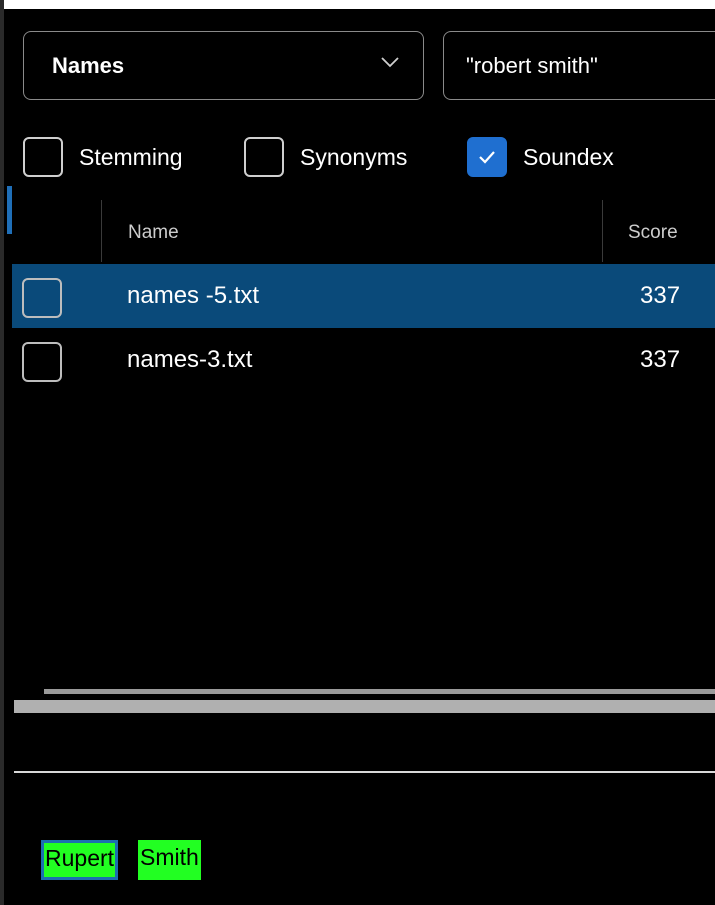  Describe the element at coordinates (190, 359) in the screenshot. I see `result-file-name: names-3.txt` at that location.